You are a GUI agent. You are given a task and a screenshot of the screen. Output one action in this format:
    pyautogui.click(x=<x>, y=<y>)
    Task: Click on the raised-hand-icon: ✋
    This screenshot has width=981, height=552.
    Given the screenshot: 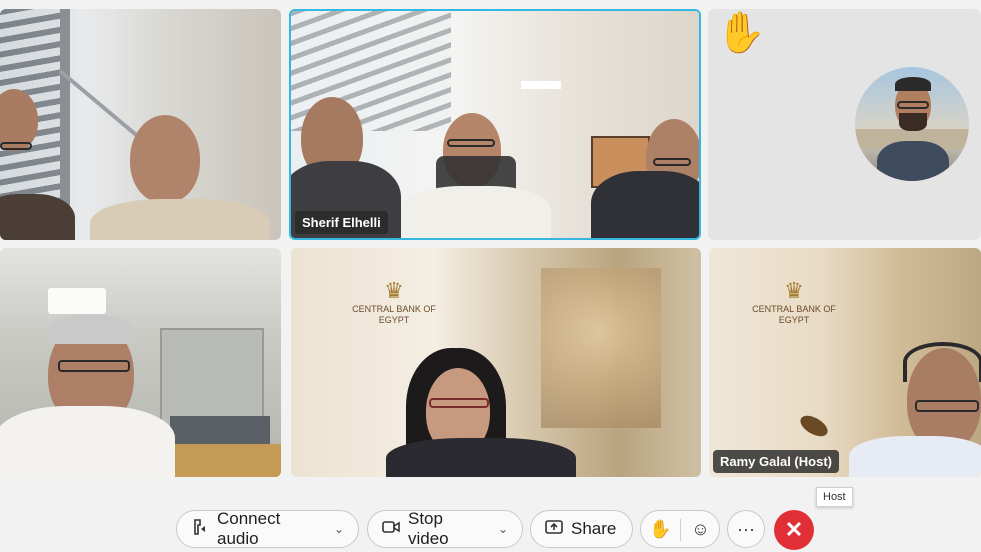 What is the action you would take?
    pyautogui.click(x=741, y=33)
    